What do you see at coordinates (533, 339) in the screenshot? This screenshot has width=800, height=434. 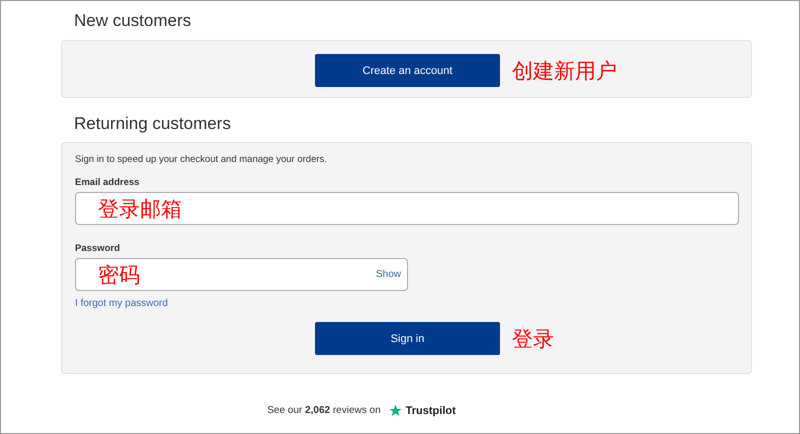 I see `annotation-text: 登录` at bounding box center [533, 339].